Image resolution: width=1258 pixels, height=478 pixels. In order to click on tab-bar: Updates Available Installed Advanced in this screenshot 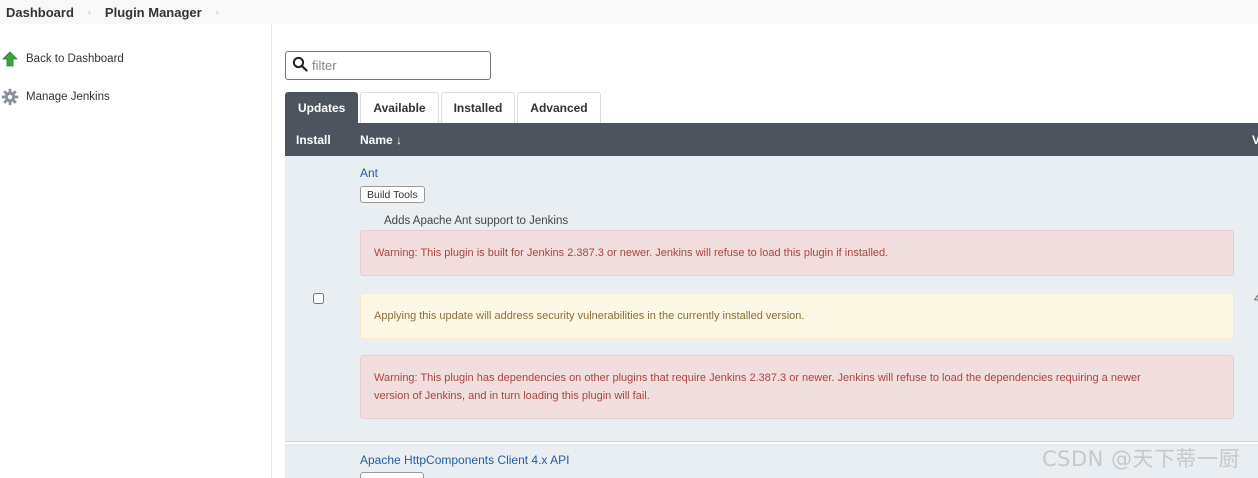, I will do `click(443, 107)`.